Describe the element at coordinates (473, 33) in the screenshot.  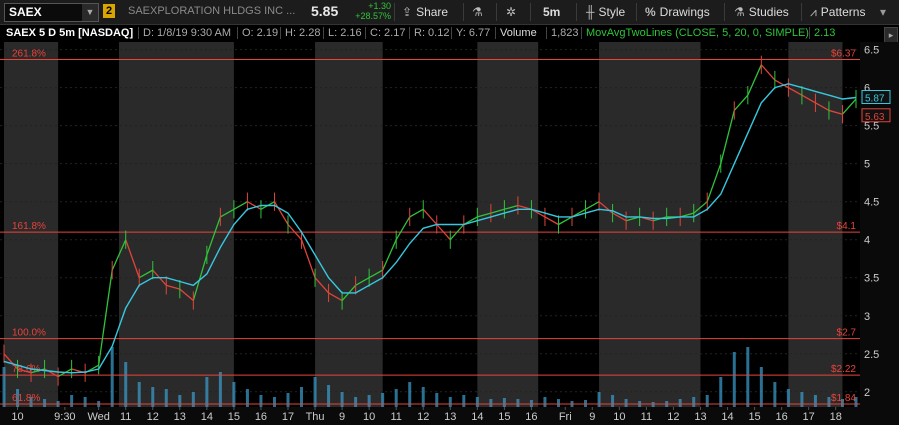
I see `info-y: Y: 6.77` at that location.